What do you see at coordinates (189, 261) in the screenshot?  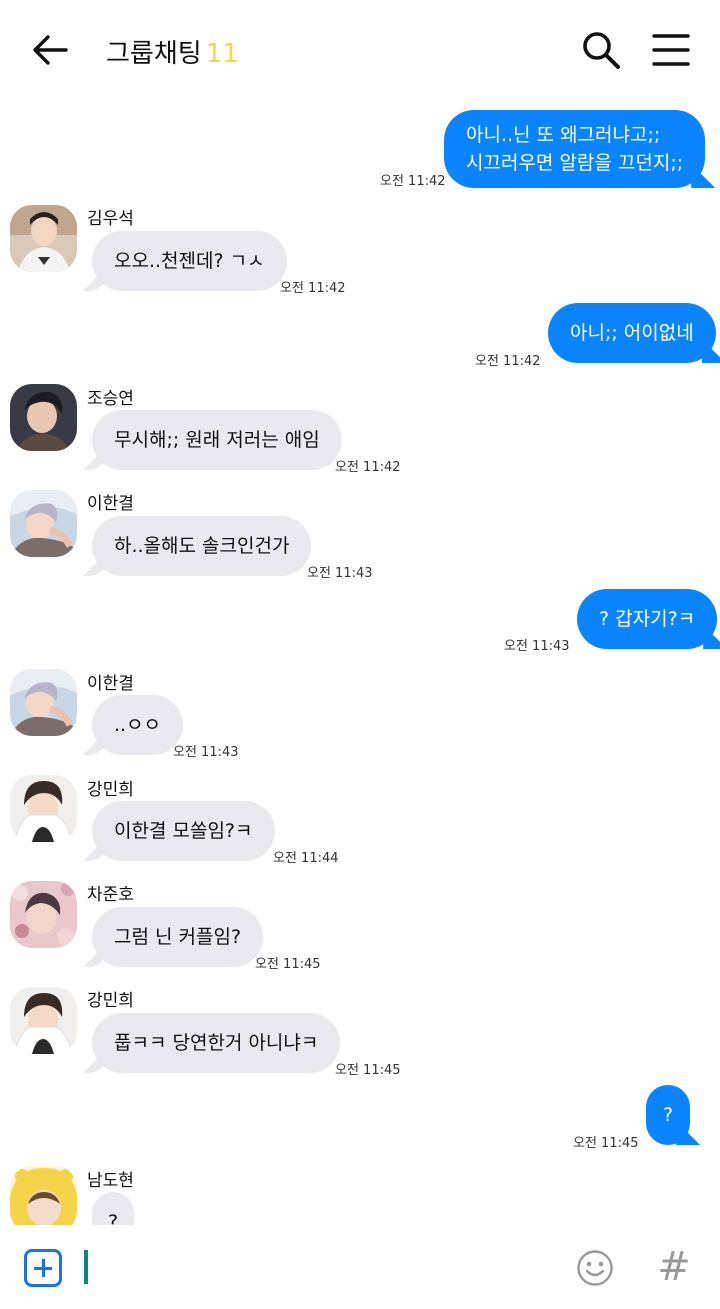 I see `message-bubble-incoming: 오오..천젠데? ㄱㅅ` at bounding box center [189, 261].